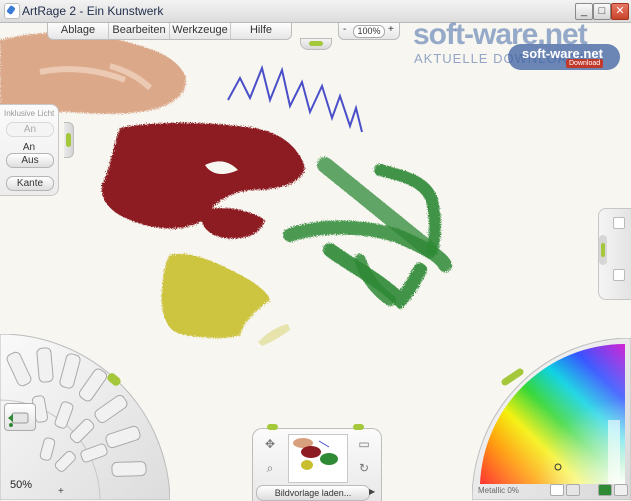 The height and width of the screenshot is (501, 631). What do you see at coordinates (585, 63) in the screenshot?
I see `watermark-download-tag: Download` at bounding box center [585, 63].